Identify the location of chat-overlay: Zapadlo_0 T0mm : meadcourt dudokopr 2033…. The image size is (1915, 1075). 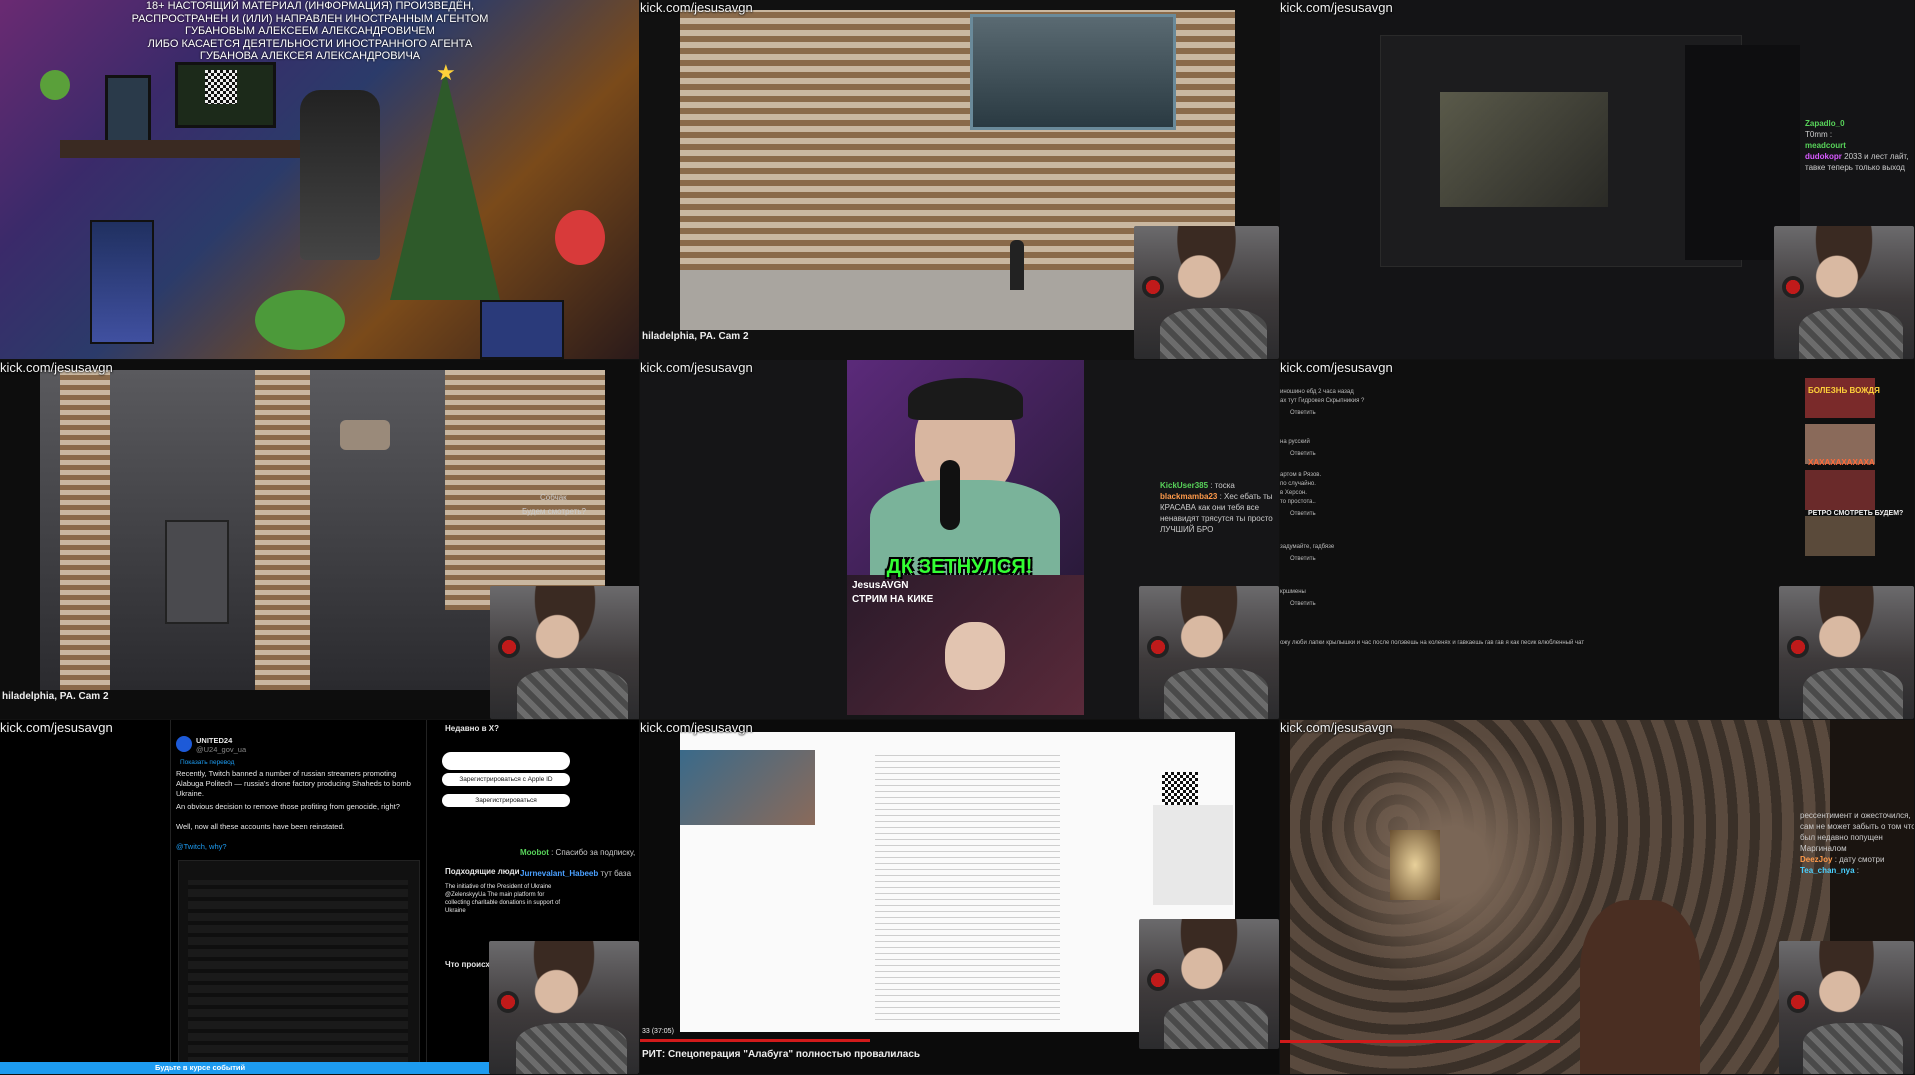
(1857, 145).